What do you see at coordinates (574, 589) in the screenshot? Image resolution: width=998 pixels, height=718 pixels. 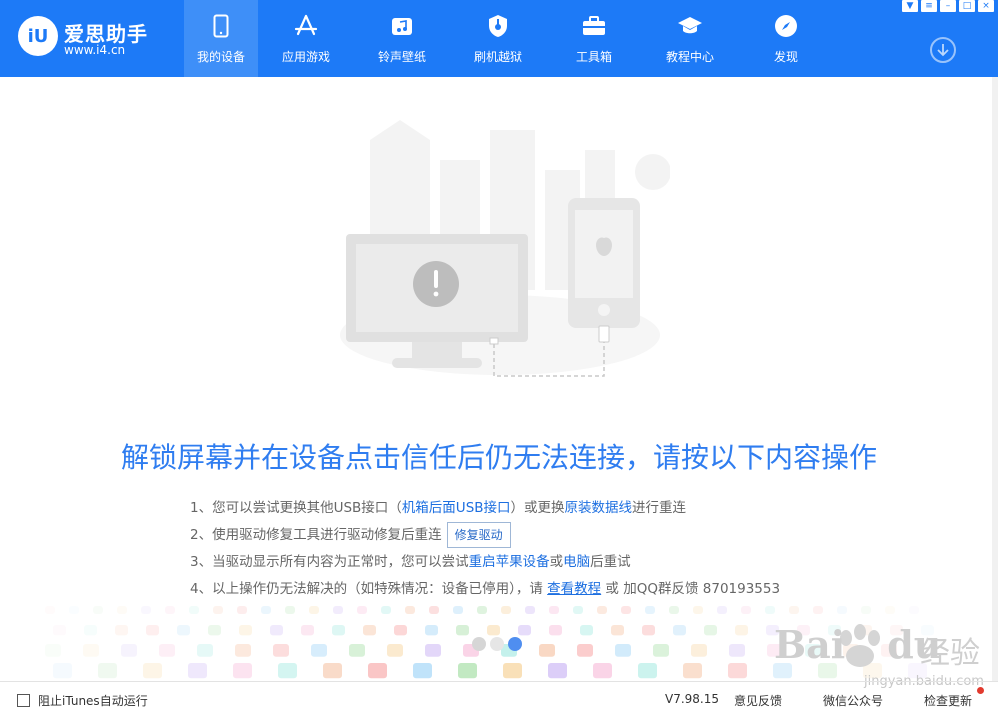 I see `view-tutorial-link: 查看教程` at bounding box center [574, 589].